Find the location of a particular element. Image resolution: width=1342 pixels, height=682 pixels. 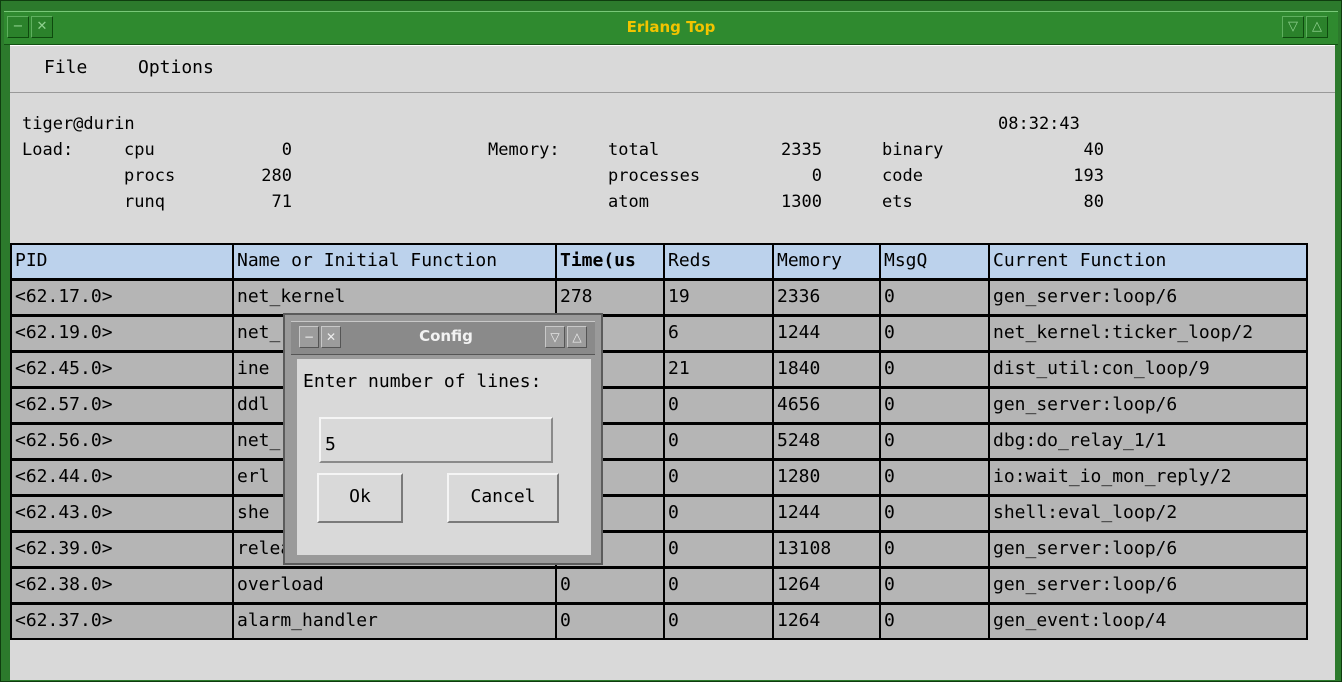

memory-ets-value: 80 is located at coordinates (1093, 202).